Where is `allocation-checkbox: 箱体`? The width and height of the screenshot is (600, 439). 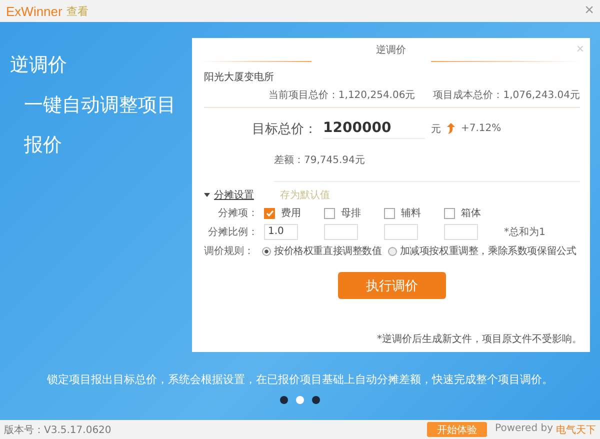 allocation-checkbox: 箱体 is located at coordinates (473, 213).